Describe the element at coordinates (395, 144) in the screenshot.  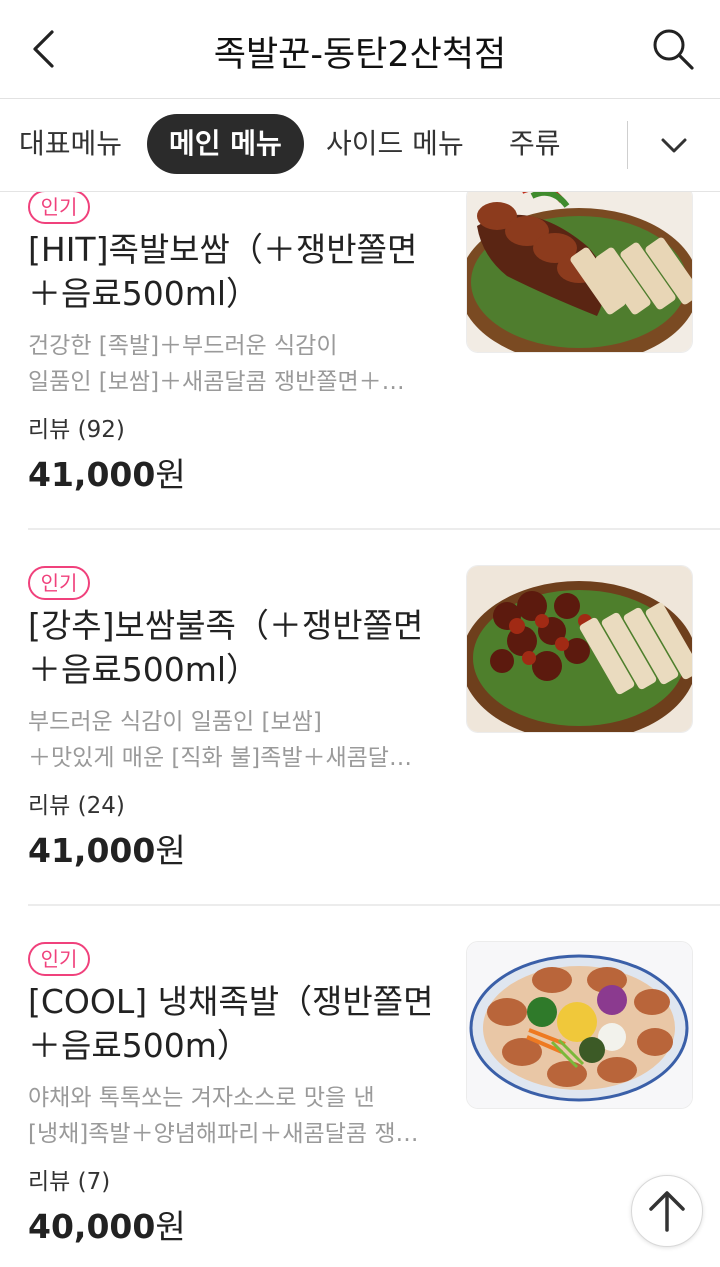
I see `tab-side-menu: 사이드 메뉴` at that location.